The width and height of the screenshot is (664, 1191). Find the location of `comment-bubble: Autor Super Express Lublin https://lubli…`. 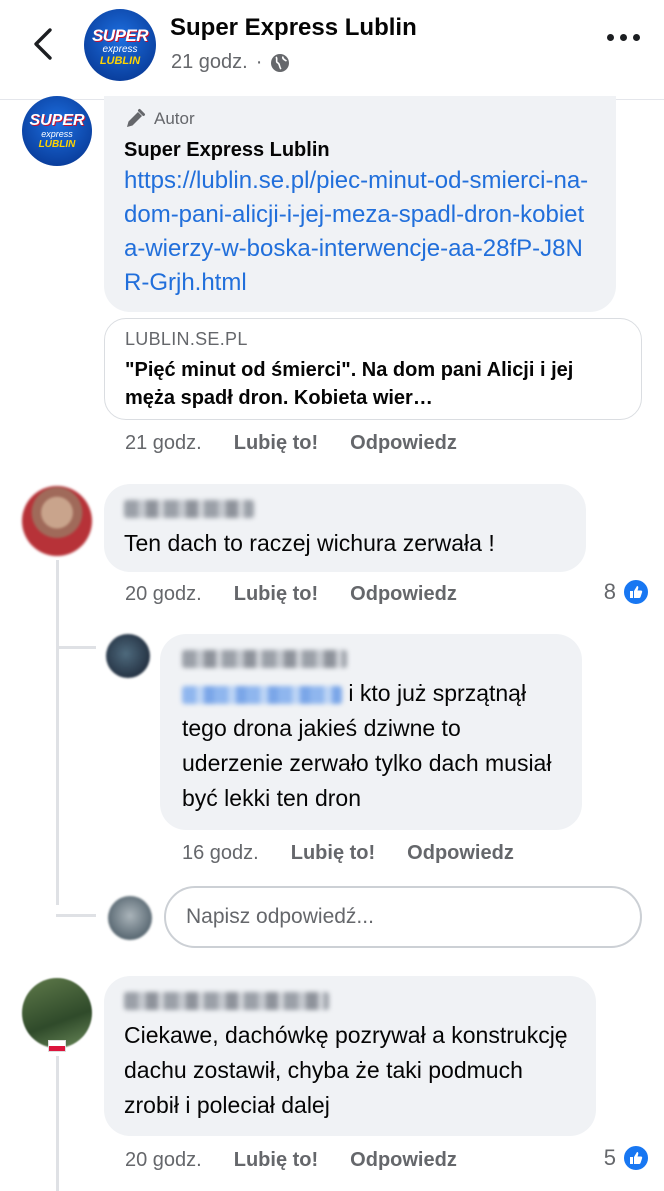

comment-bubble: Autor Super Express Lublin https://lubli… is located at coordinates (360, 204).